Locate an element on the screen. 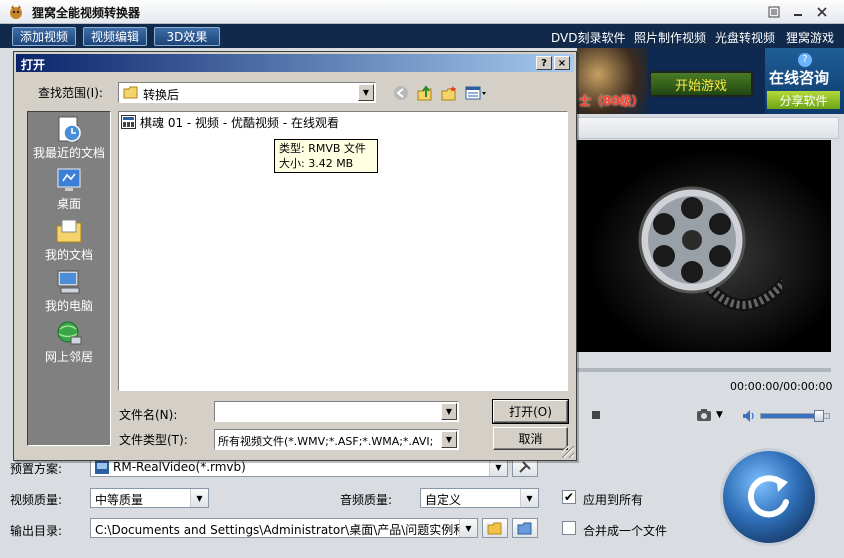 This screenshot has height=558, width=844. open-output-folder-button is located at coordinates (525, 528).